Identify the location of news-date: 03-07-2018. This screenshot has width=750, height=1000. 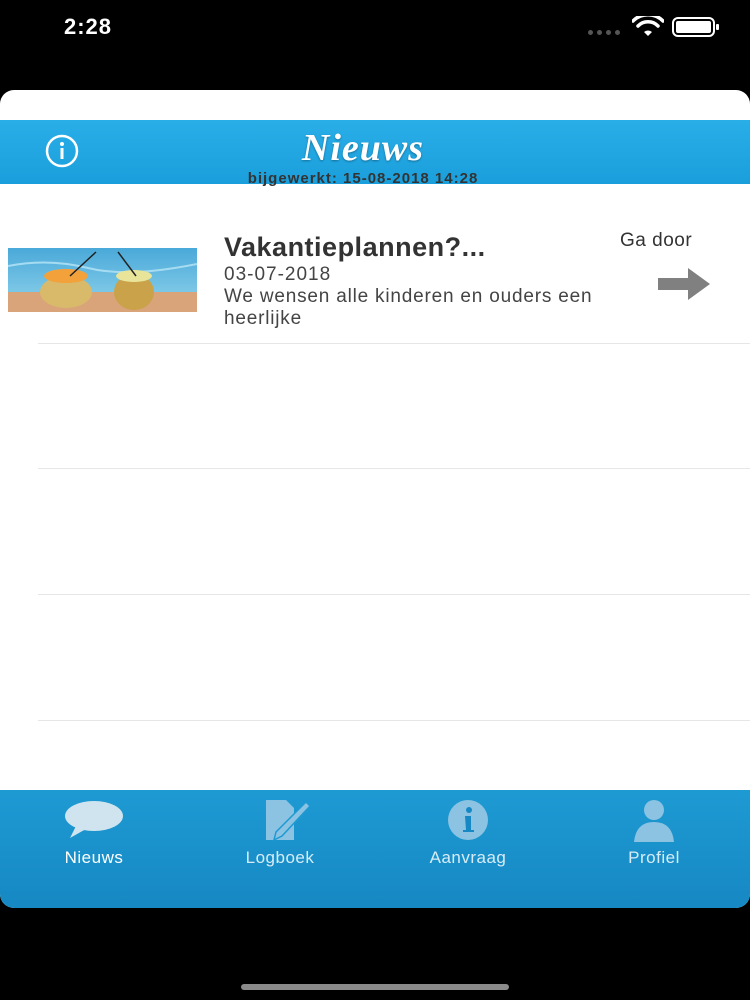
(278, 274).